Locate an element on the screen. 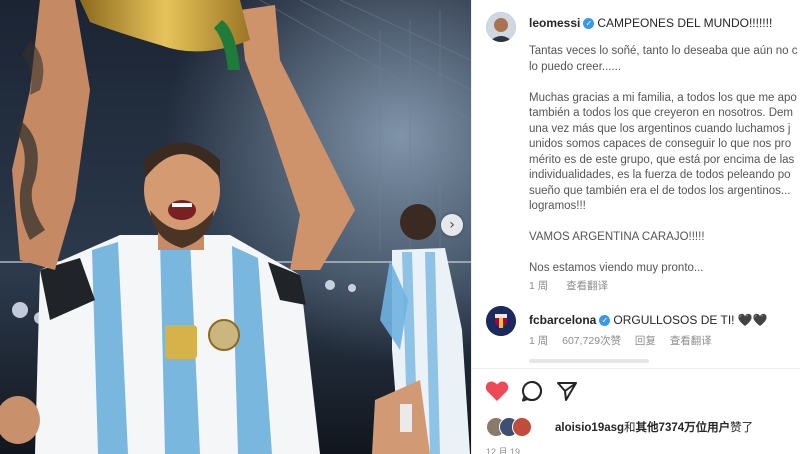  comment-item: fcbarcelona ✓ ORGULLOSOS DE TI! 🖤🖤 is located at coordinates (648, 320).